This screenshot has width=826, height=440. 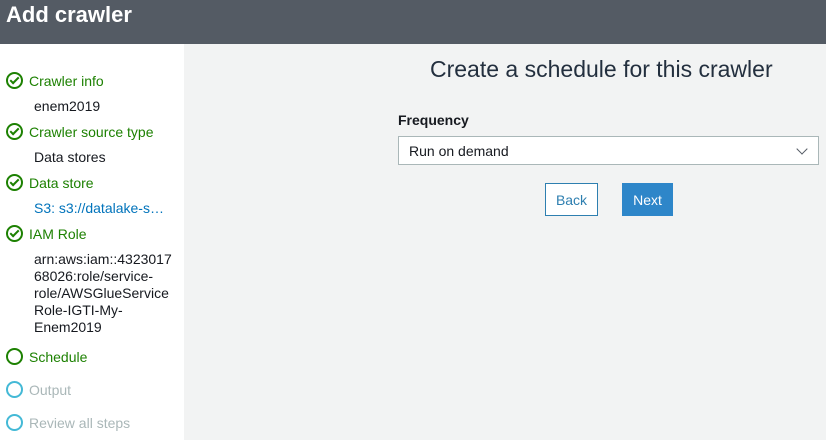 What do you see at coordinates (50, 389) in the screenshot?
I see `step-label: Output` at bounding box center [50, 389].